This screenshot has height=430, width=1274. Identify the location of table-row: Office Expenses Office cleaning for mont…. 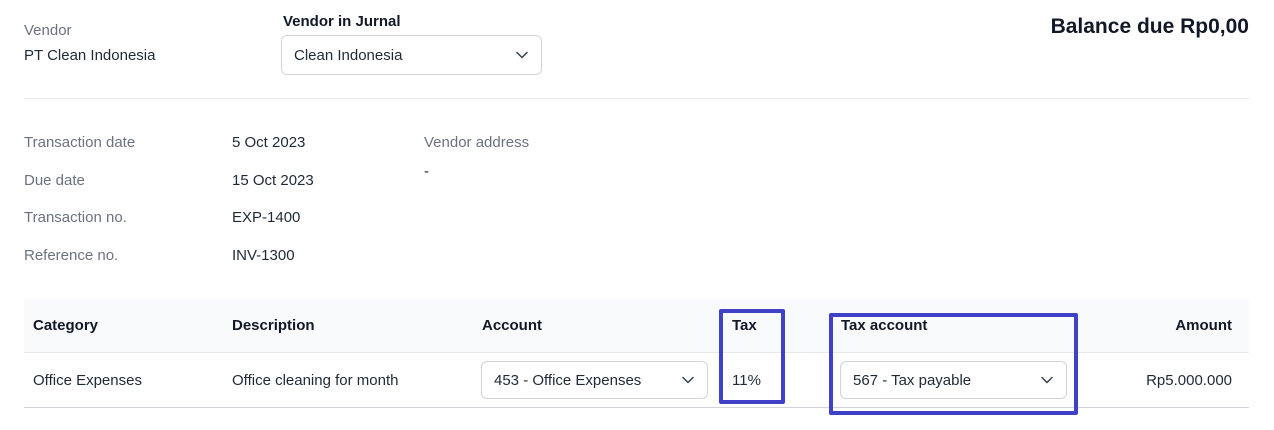
(636, 380).